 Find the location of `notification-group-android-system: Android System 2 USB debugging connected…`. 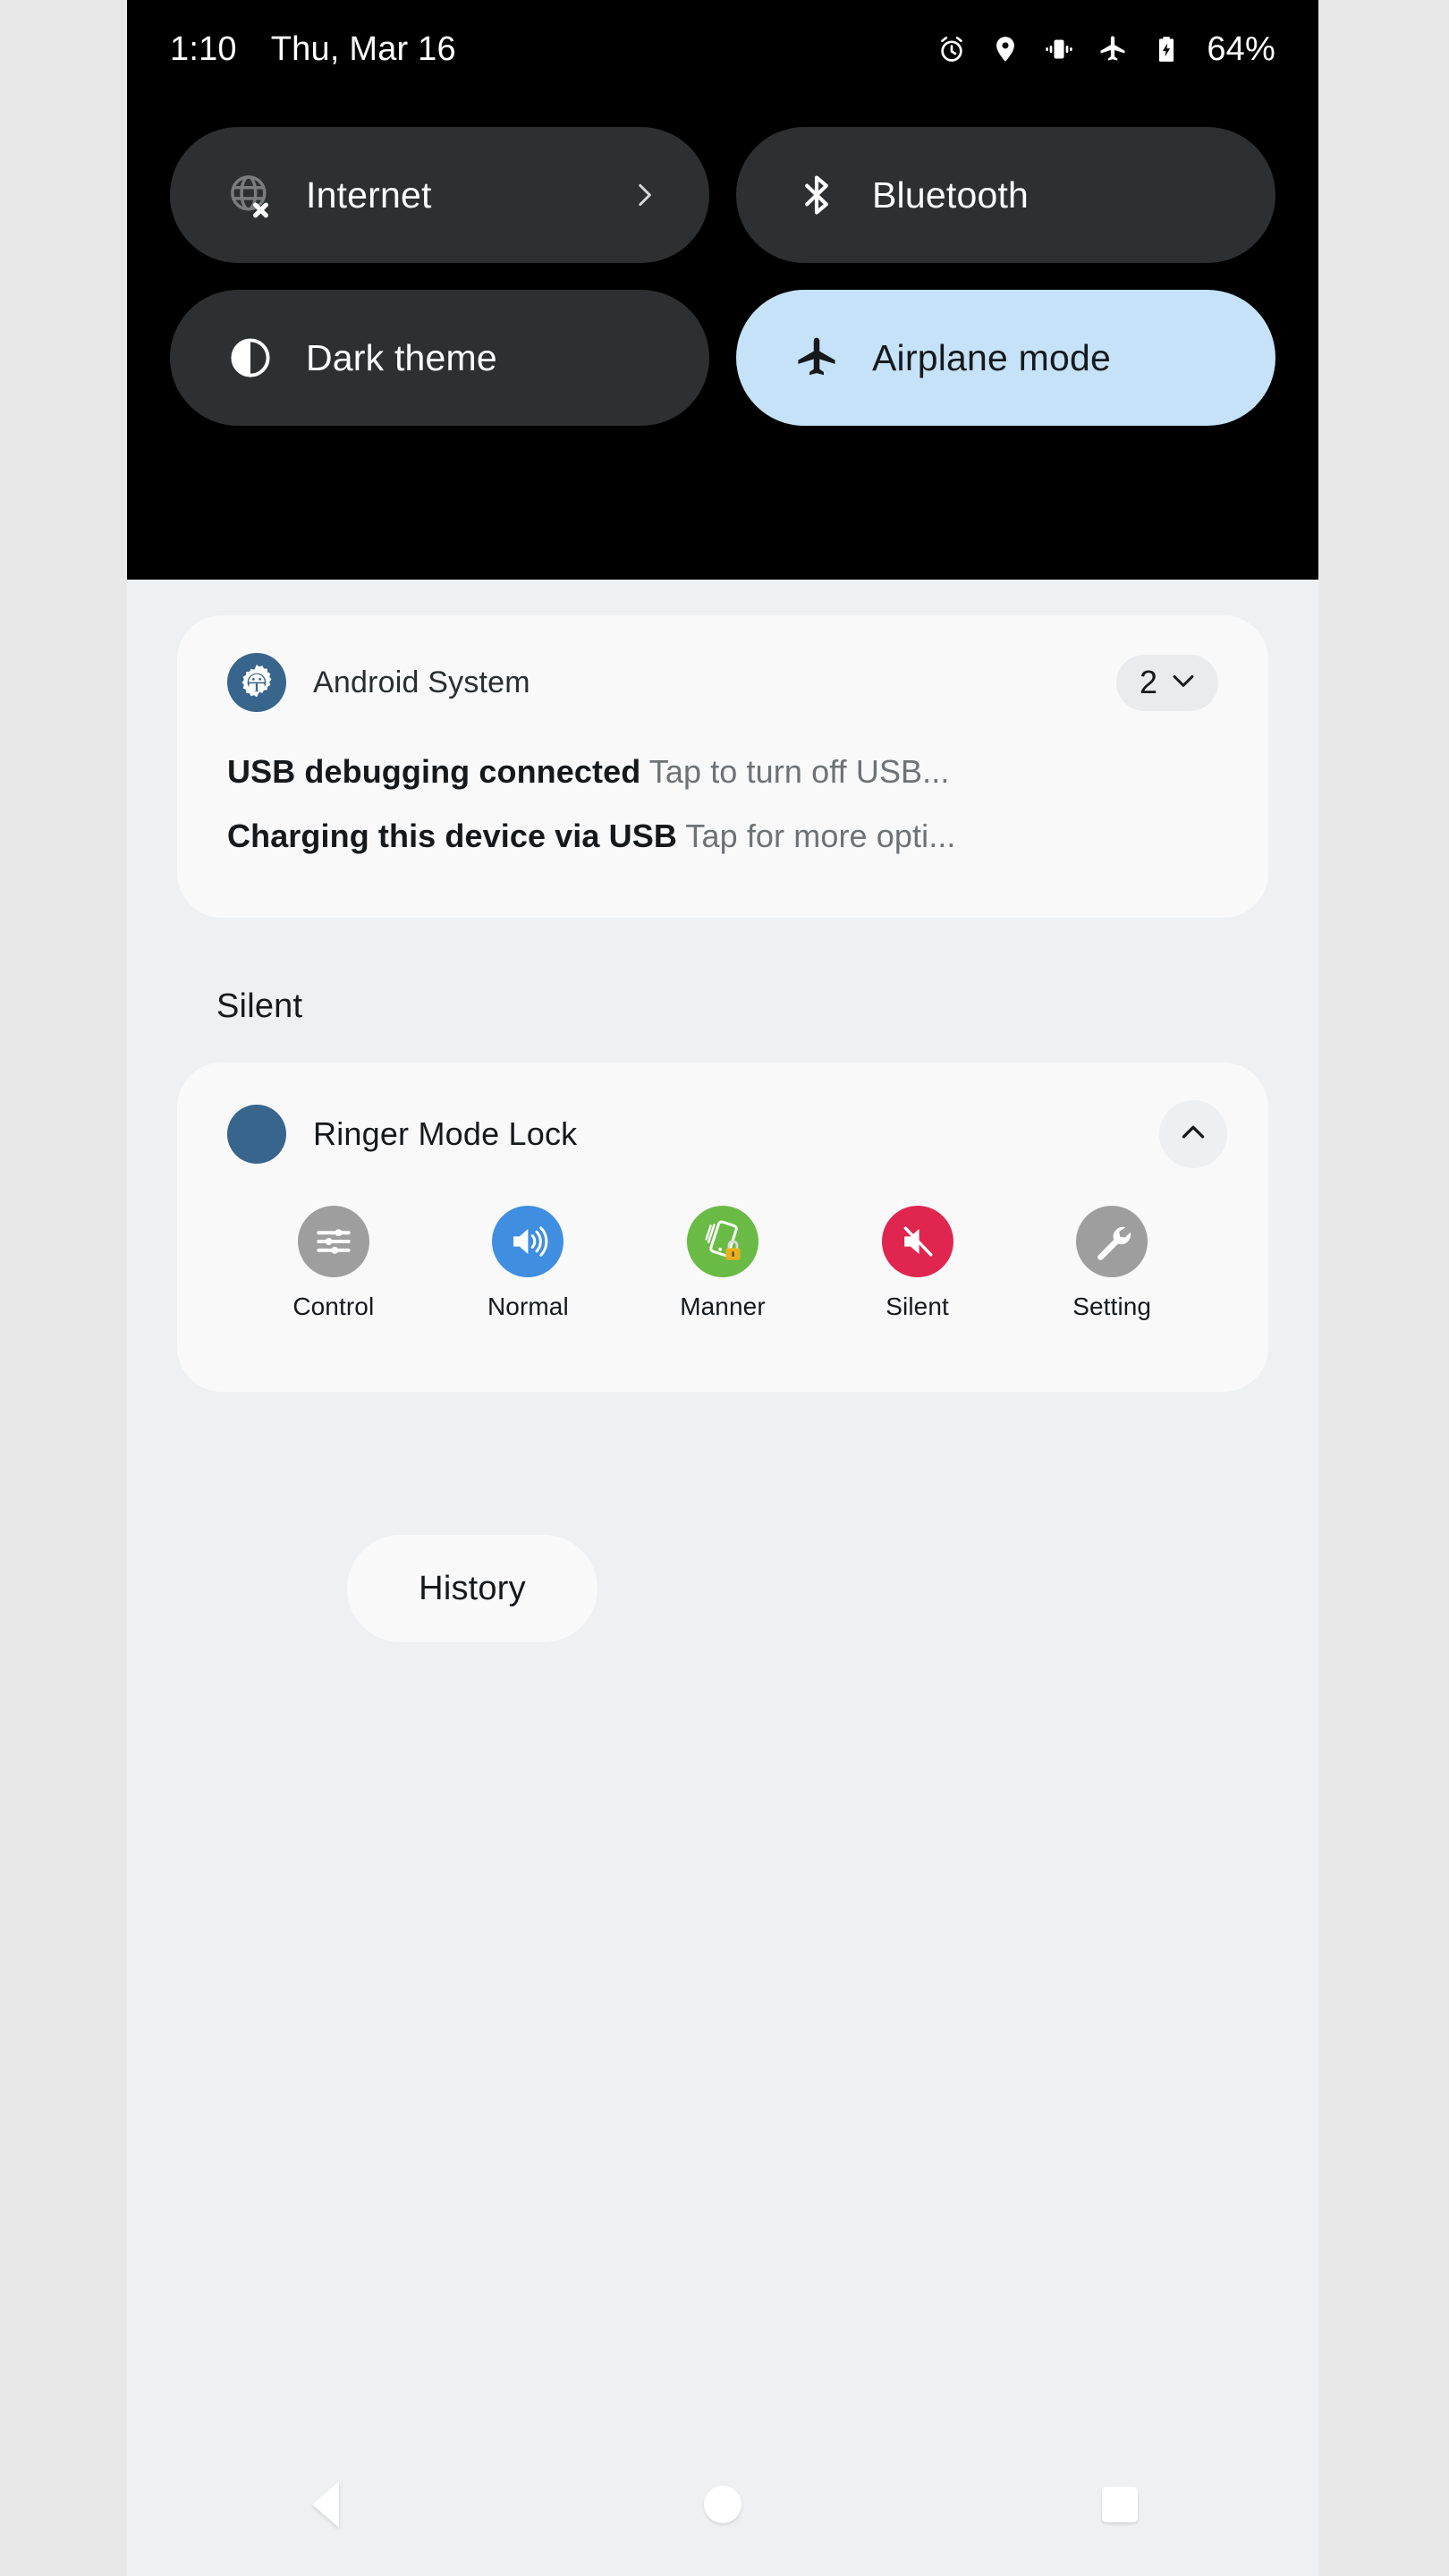

notification-group-android-system: Android System 2 USB debugging connected… is located at coordinates (722, 766).